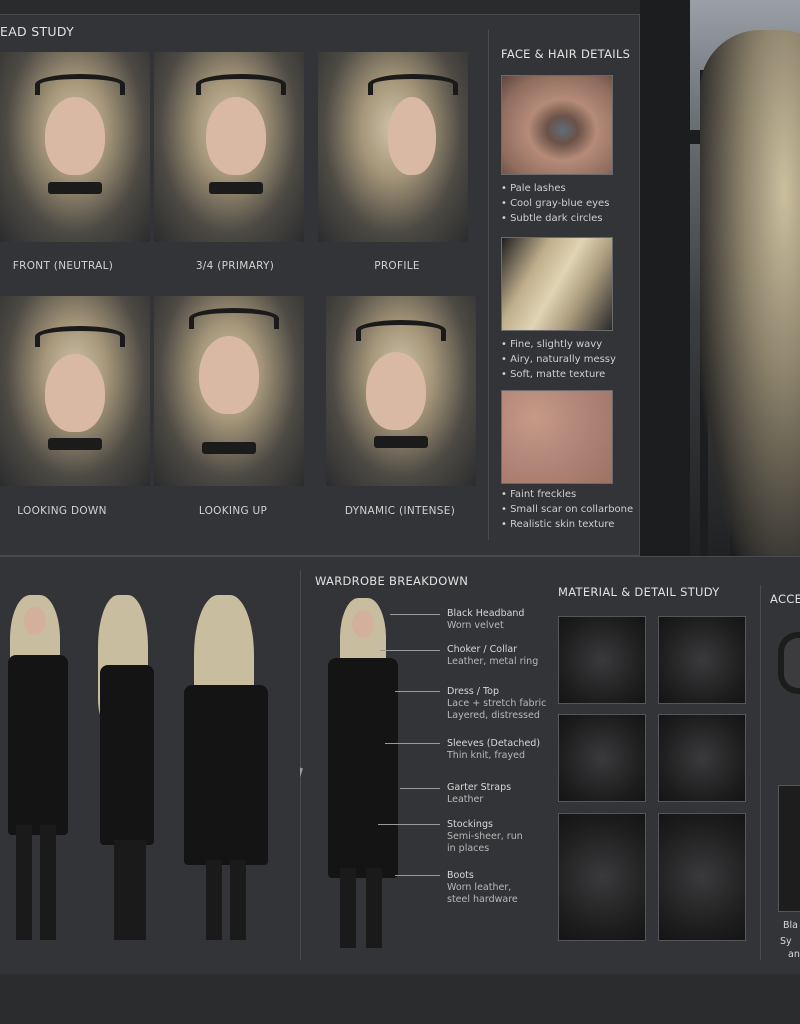 The height and width of the screenshot is (1024, 800). What do you see at coordinates (465, 799) in the screenshot?
I see `wardrobe-item-detail: Leather` at bounding box center [465, 799].